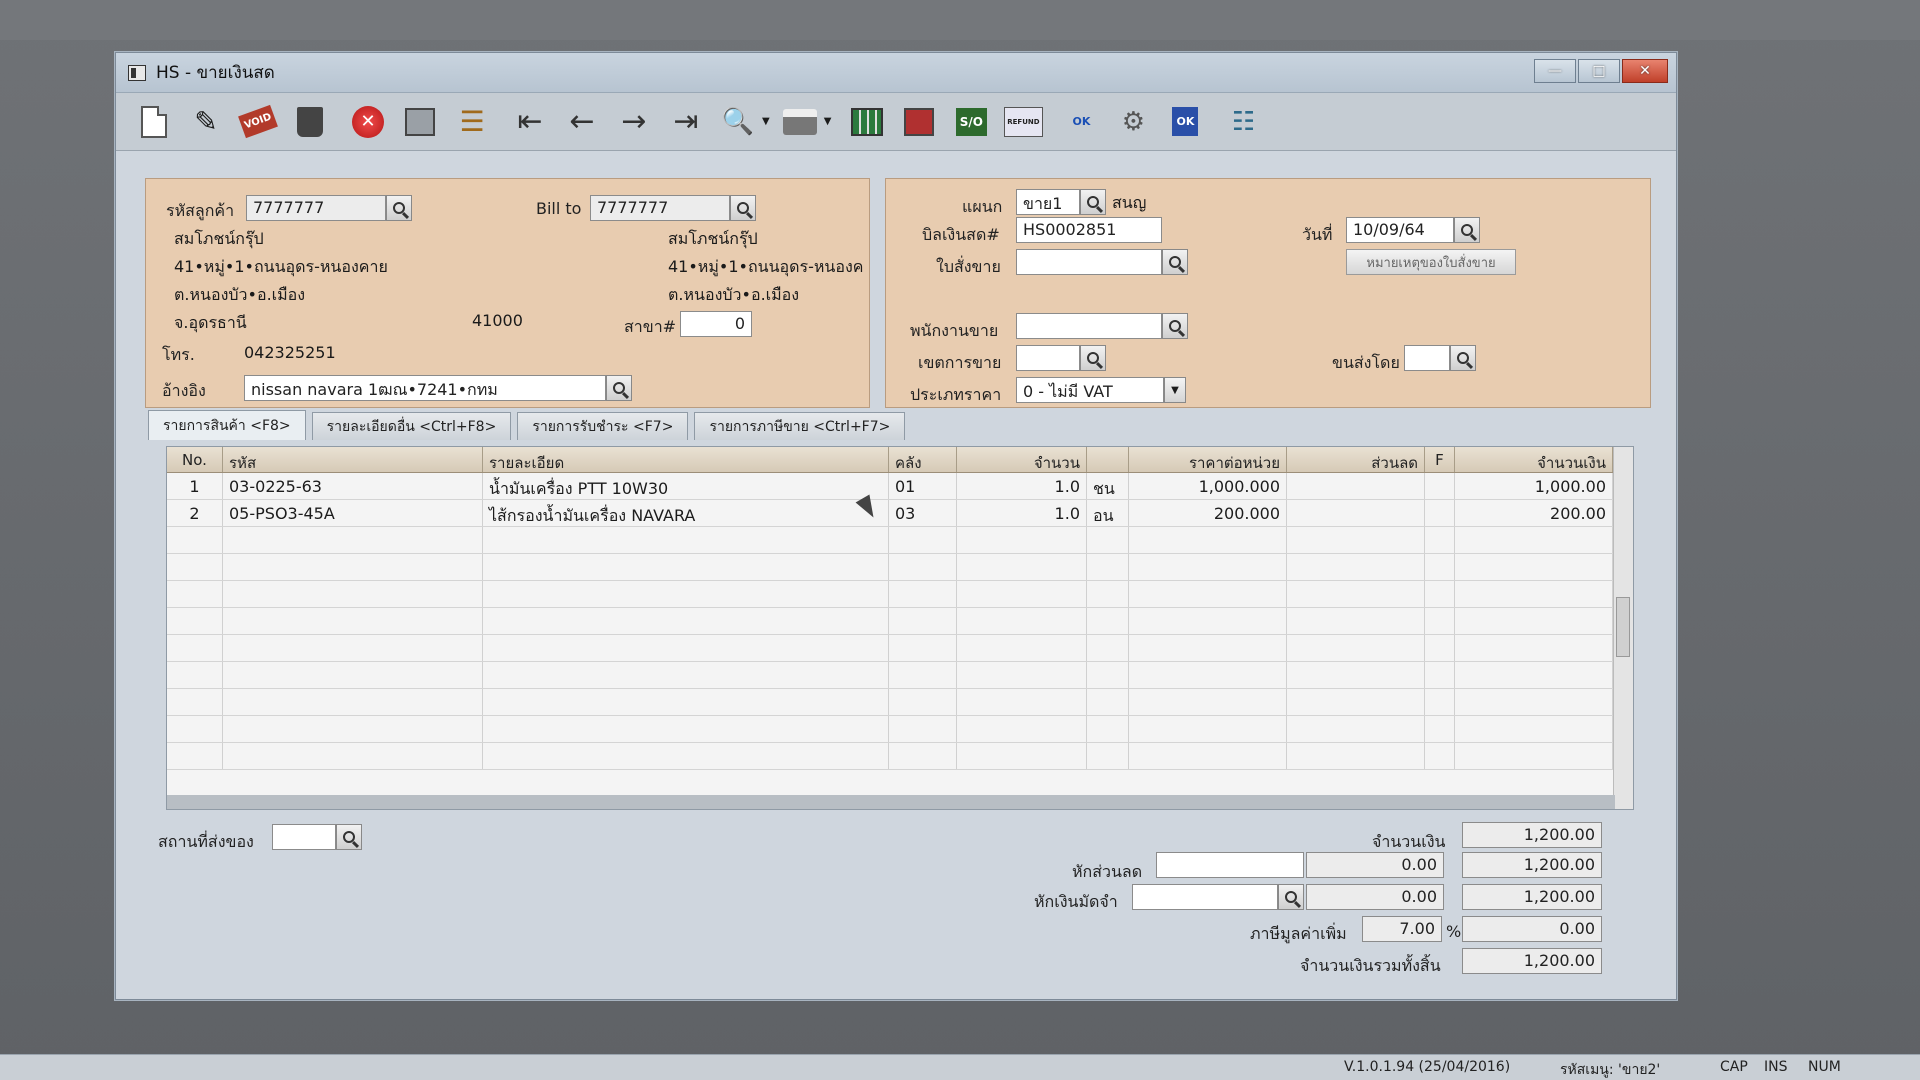  I want to click on customer-search-button, so click(399, 208).